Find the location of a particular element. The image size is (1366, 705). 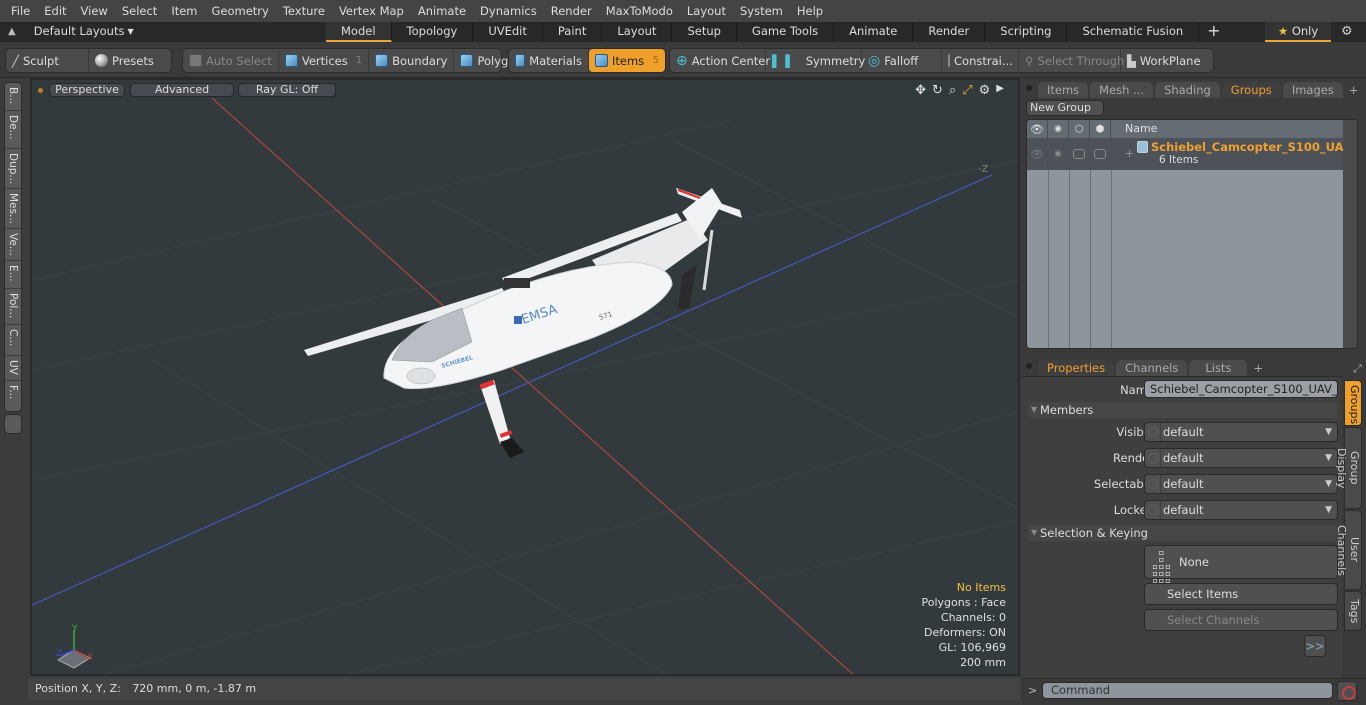

tab-items: Items is located at coordinates (1063, 90).